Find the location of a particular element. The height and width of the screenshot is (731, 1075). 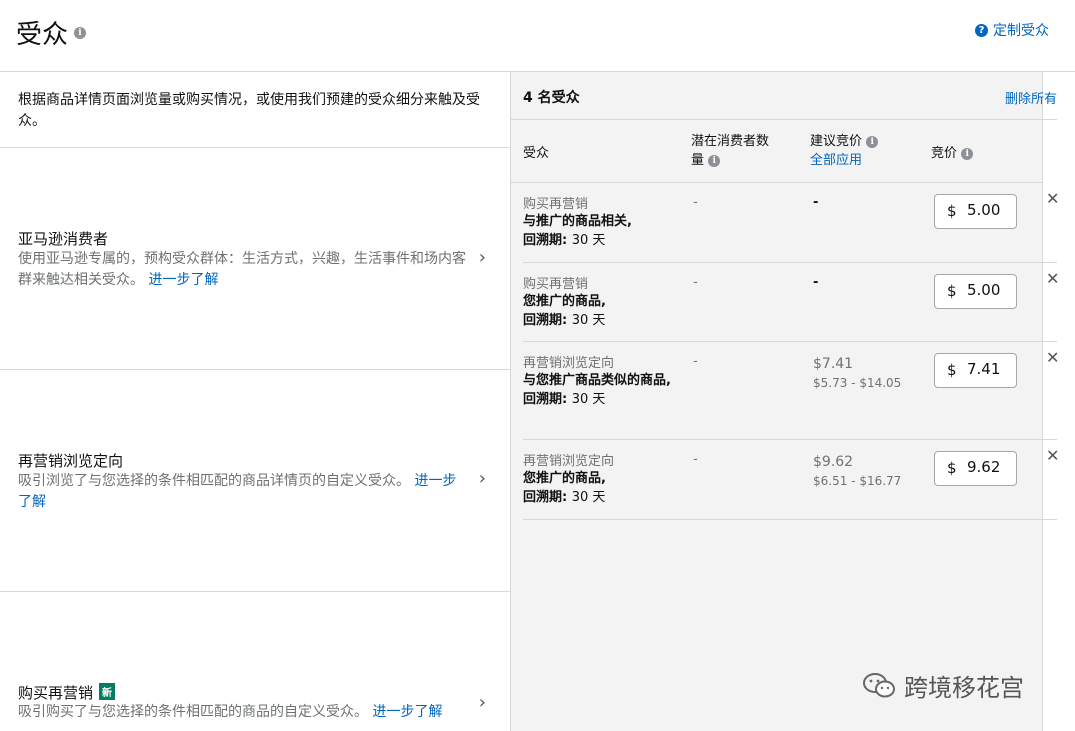

option-description: 吸引购买了与您选择的条件相匹配的商品的自定义受众。 进一步了解 is located at coordinates (230, 712).